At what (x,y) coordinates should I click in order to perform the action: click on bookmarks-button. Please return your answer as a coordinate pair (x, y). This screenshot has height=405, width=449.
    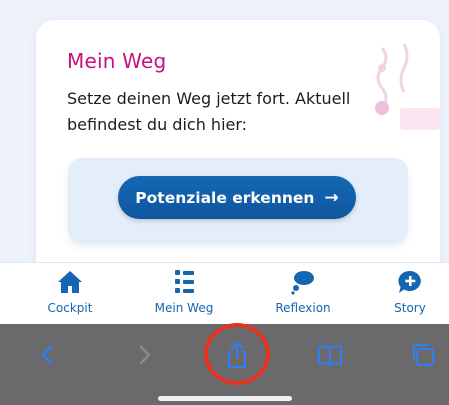
    Looking at the image, I should click on (330, 355).